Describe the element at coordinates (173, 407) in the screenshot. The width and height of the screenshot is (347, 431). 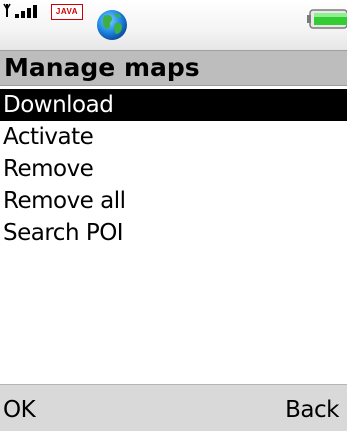
I see `softkey-bar: OK Back` at that location.